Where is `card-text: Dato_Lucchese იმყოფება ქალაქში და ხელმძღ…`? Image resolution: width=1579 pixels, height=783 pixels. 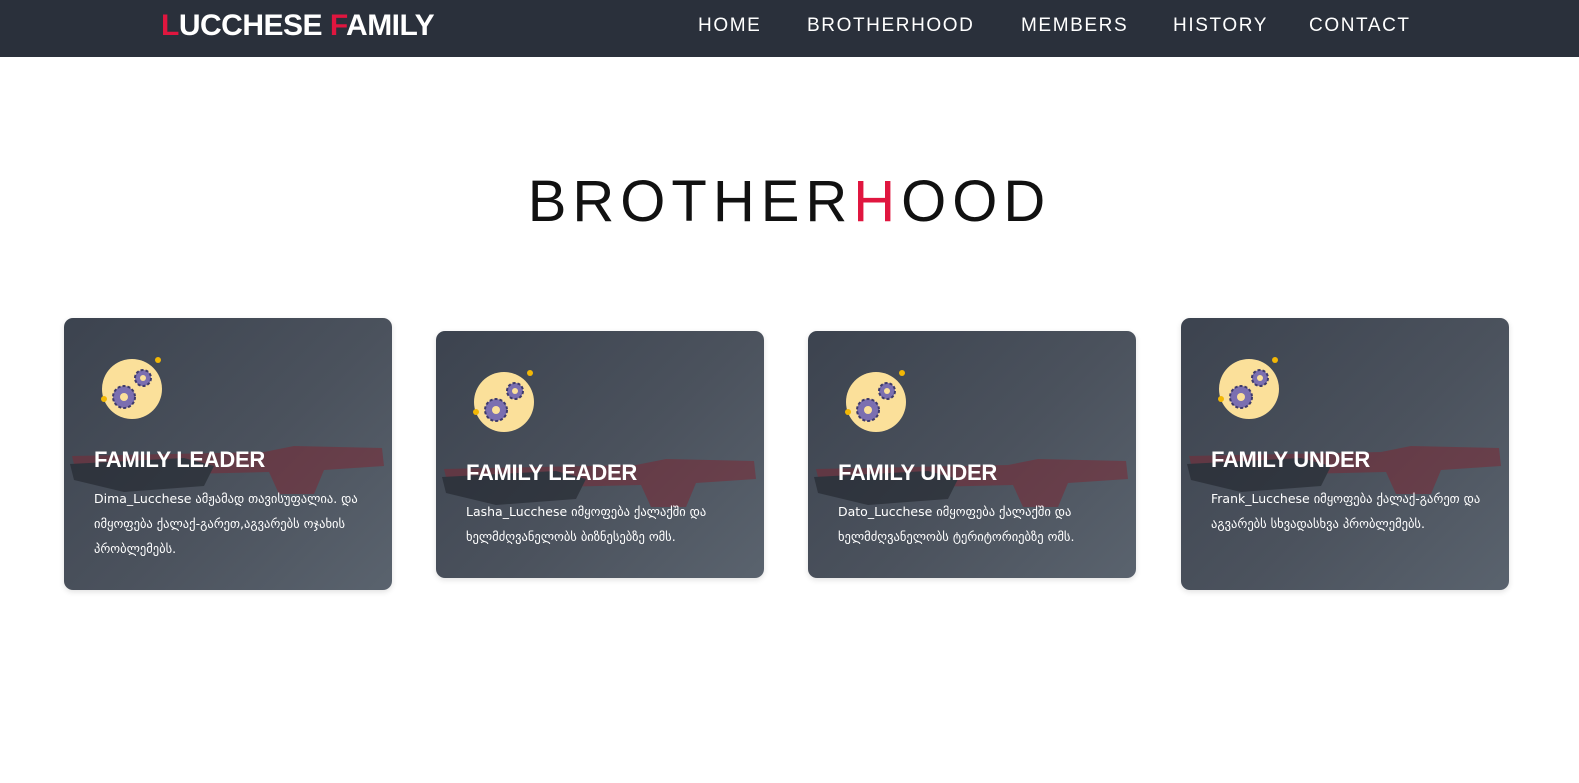 card-text: Dato_Lucchese იმყოფება ქალაქში და ხელმძღ… is located at coordinates (956, 524).